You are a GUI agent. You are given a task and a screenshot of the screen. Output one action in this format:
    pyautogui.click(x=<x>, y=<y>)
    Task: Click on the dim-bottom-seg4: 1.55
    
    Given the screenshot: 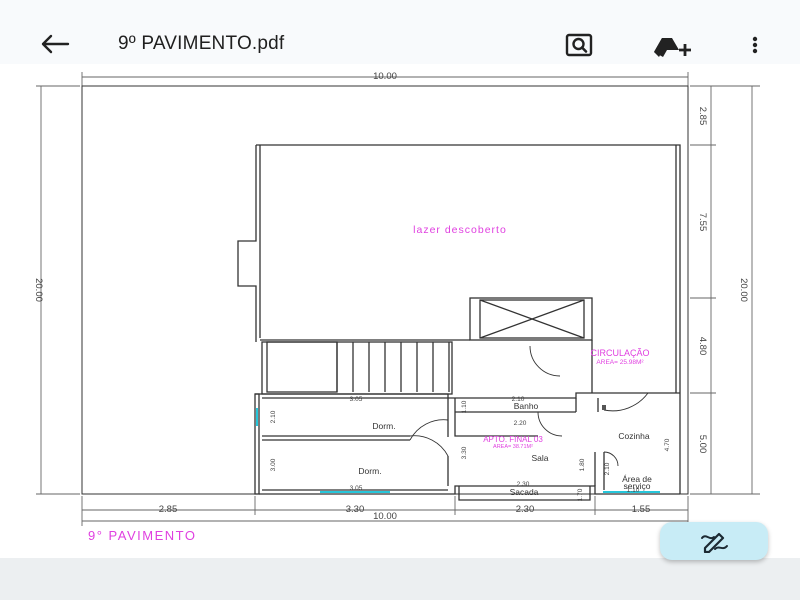 What is the action you would take?
    pyautogui.click(x=641, y=509)
    